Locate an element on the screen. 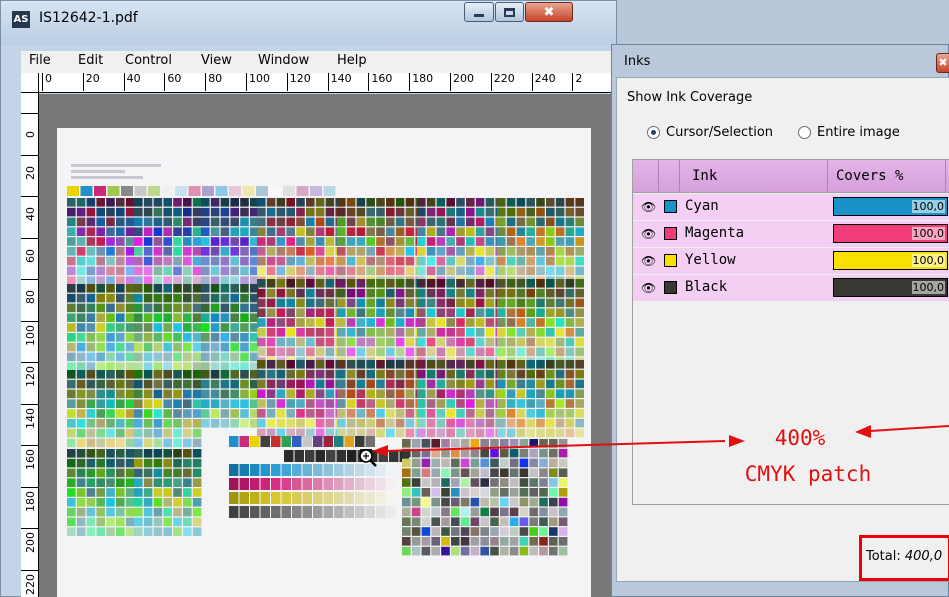 The width and height of the screenshot is (949, 597). radio-cursor-selection: Cursor/Selection is located at coordinates (710, 132).